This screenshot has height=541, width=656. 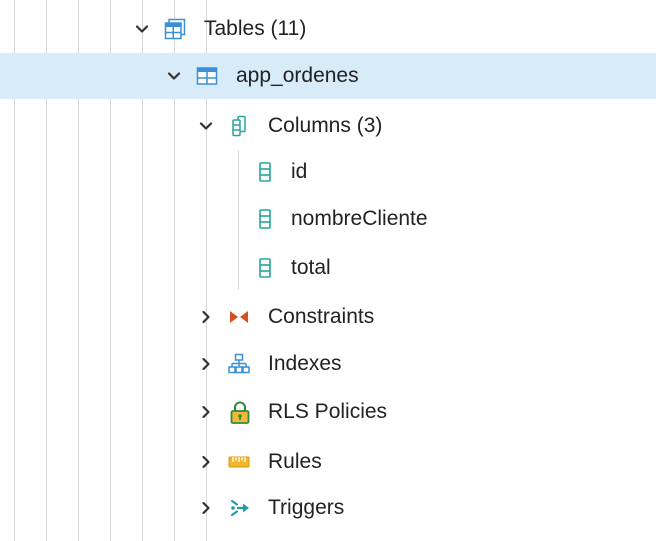 I want to click on tree-node-label: Columns (3), so click(x=325, y=125).